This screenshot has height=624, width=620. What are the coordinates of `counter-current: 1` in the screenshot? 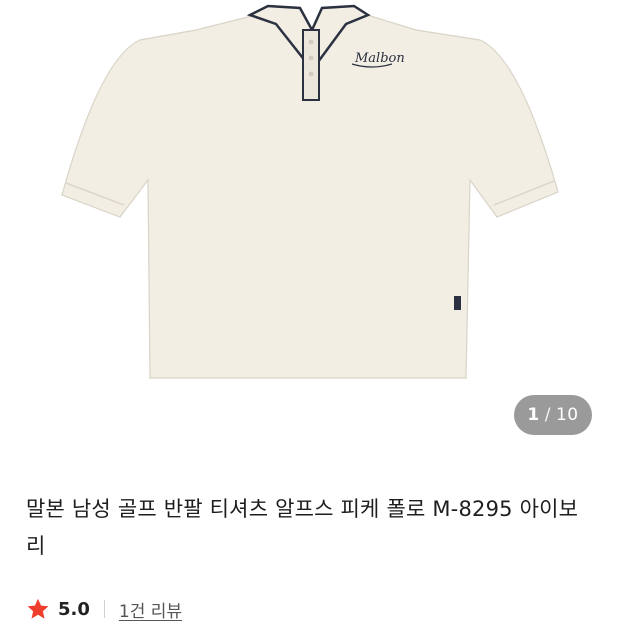 It's located at (533, 415).